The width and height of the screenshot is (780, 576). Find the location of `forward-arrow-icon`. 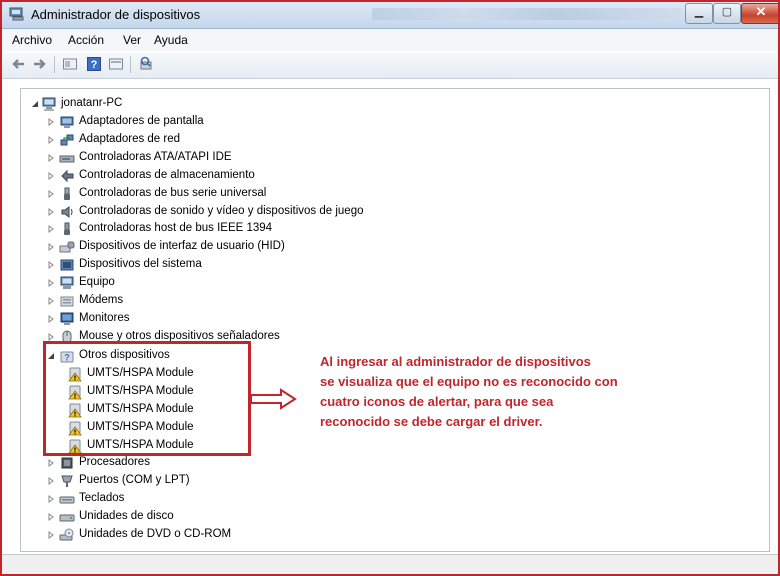

forward-arrow-icon is located at coordinates (40, 64).